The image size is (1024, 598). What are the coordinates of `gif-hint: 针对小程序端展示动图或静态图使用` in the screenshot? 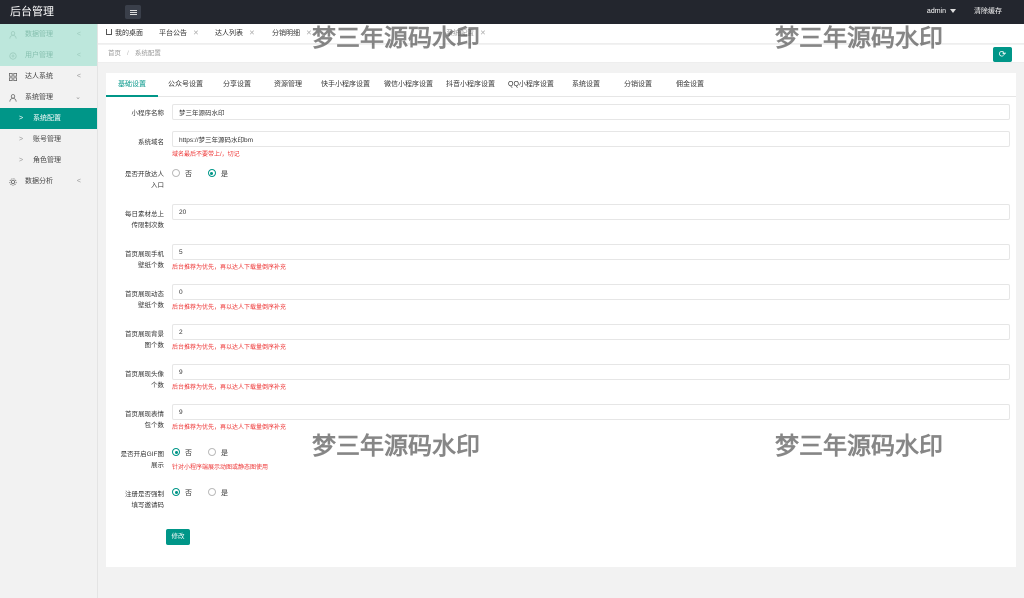 It's located at (220, 468).